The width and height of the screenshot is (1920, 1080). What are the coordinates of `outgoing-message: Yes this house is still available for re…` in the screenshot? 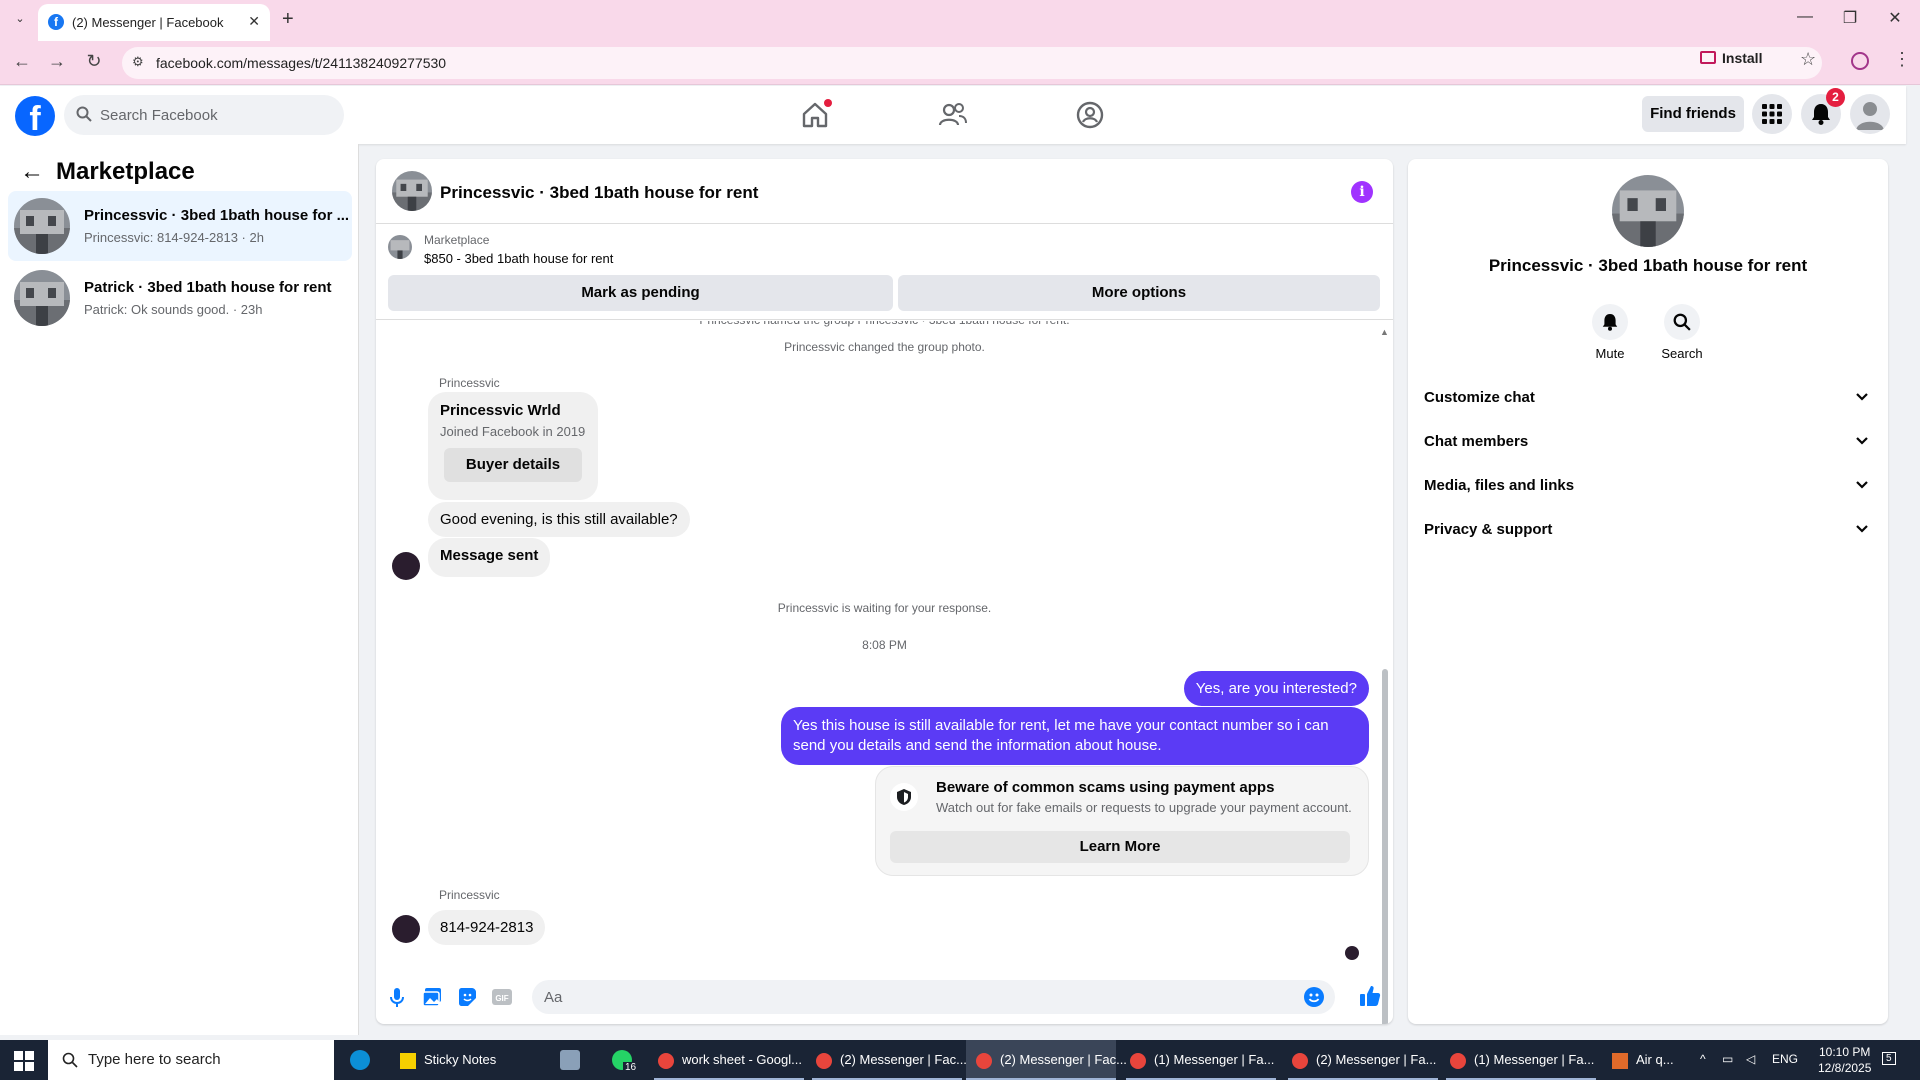 It's located at (1075, 736).